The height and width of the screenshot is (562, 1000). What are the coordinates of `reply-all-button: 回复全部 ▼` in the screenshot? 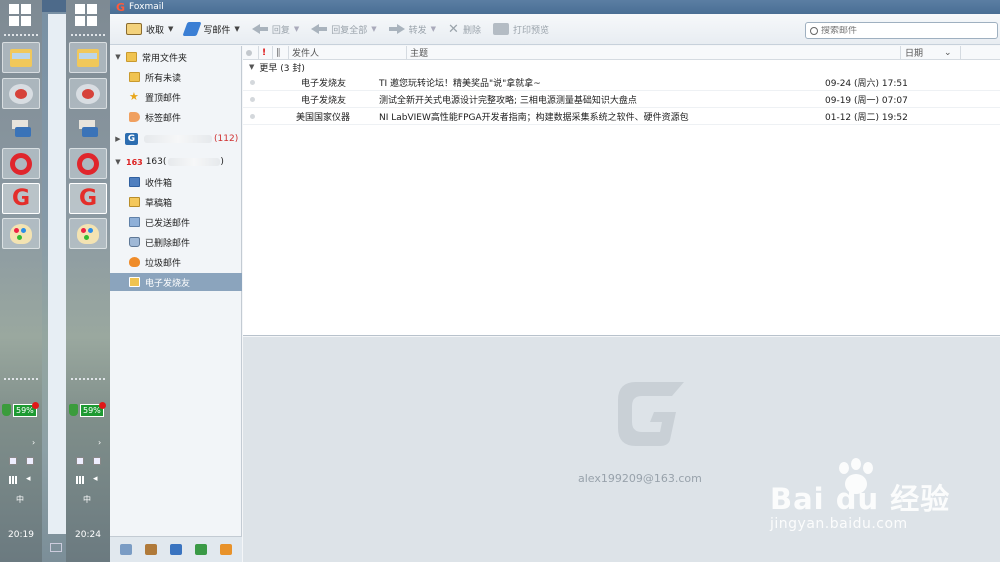 It's located at (343, 29).